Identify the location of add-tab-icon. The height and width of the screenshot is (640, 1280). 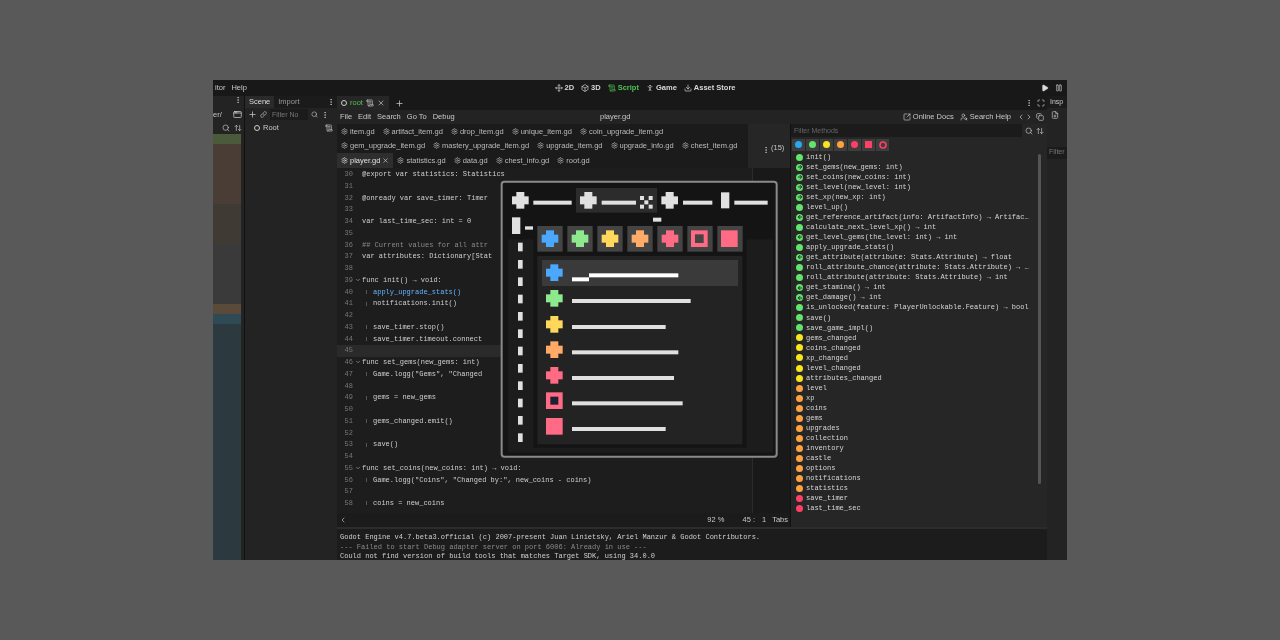
(399, 103).